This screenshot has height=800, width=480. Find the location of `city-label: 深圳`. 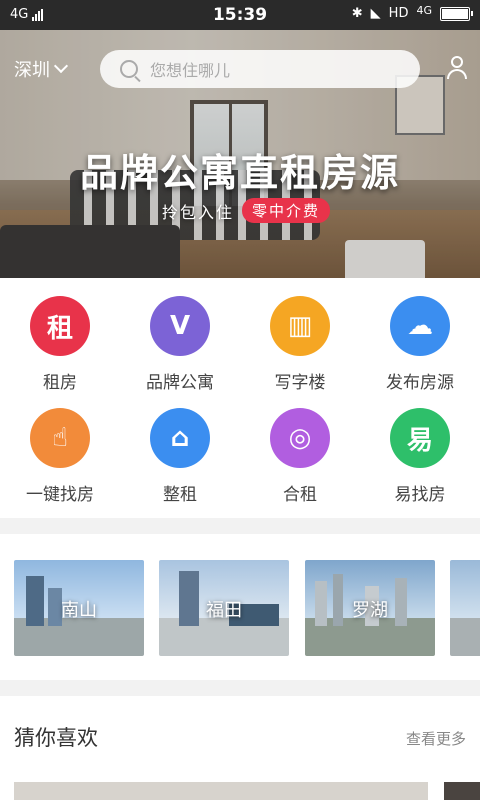

city-label: 深圳 is located at coordinates (32, 70).